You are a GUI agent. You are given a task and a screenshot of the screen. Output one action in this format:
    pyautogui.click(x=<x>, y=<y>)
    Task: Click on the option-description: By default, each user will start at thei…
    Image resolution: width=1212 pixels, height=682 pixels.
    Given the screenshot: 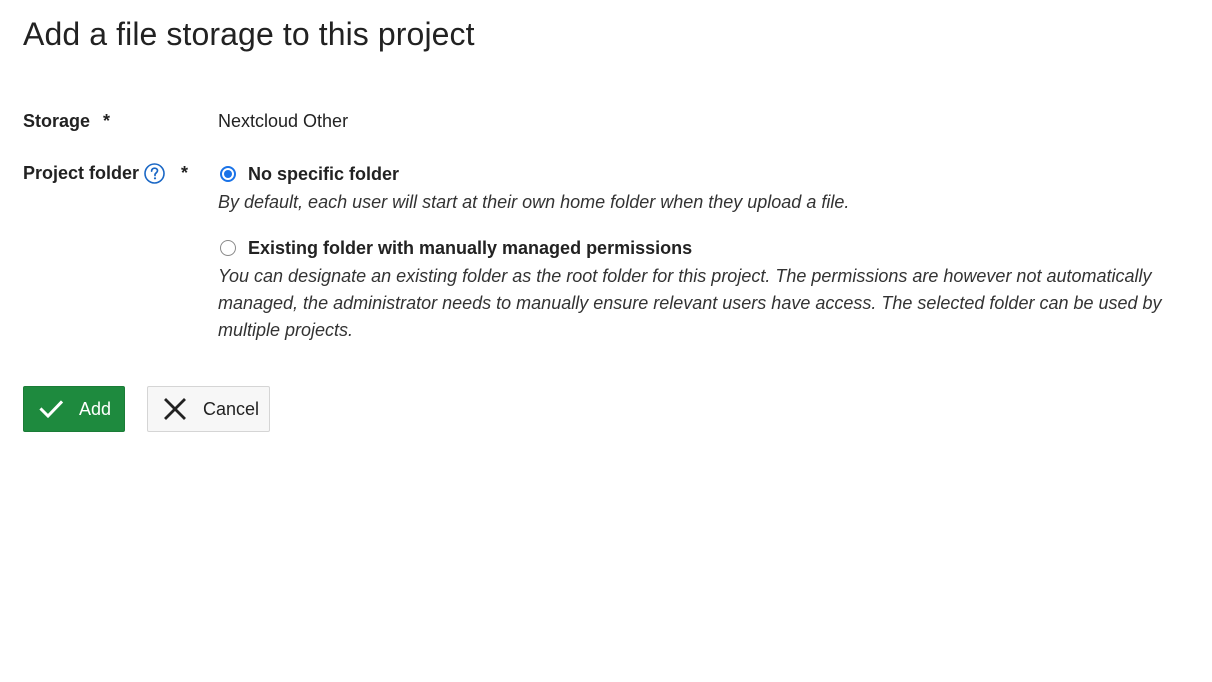 What is the action you would take?
    pyautogui.click(x=534, y=202)
    